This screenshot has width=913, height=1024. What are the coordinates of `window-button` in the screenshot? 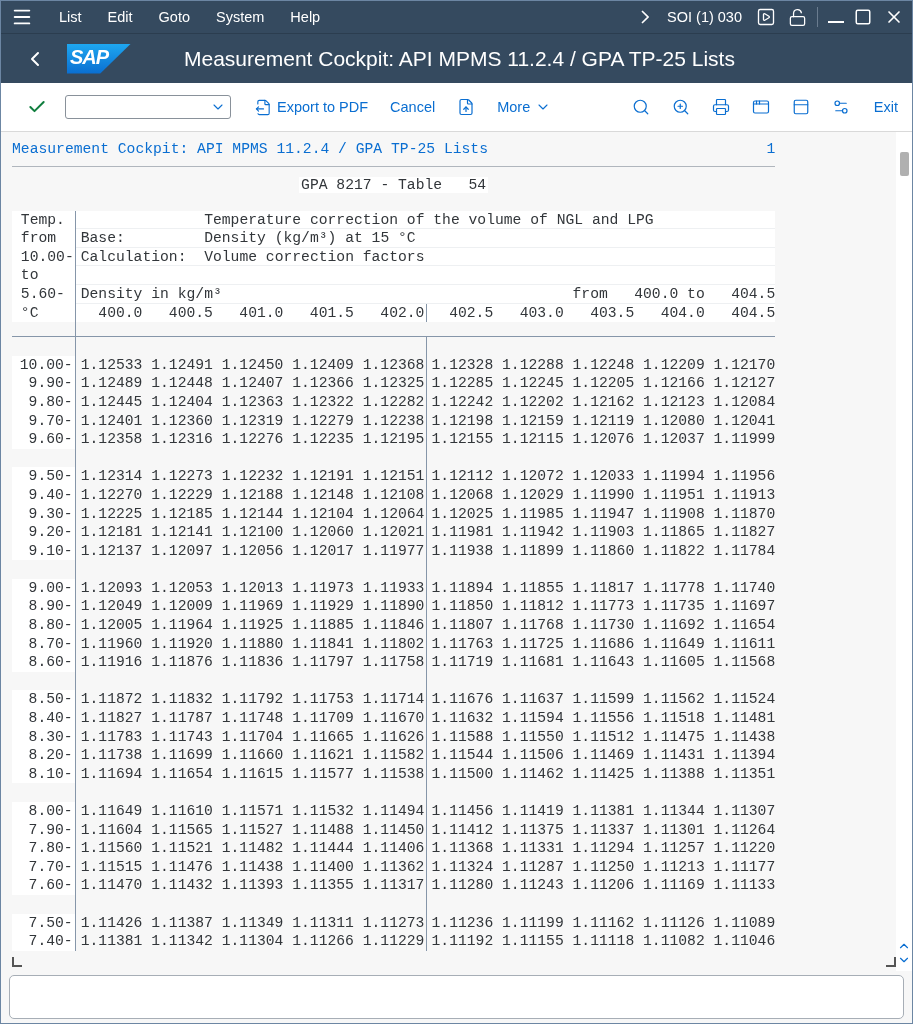 It's located at (760, 107).